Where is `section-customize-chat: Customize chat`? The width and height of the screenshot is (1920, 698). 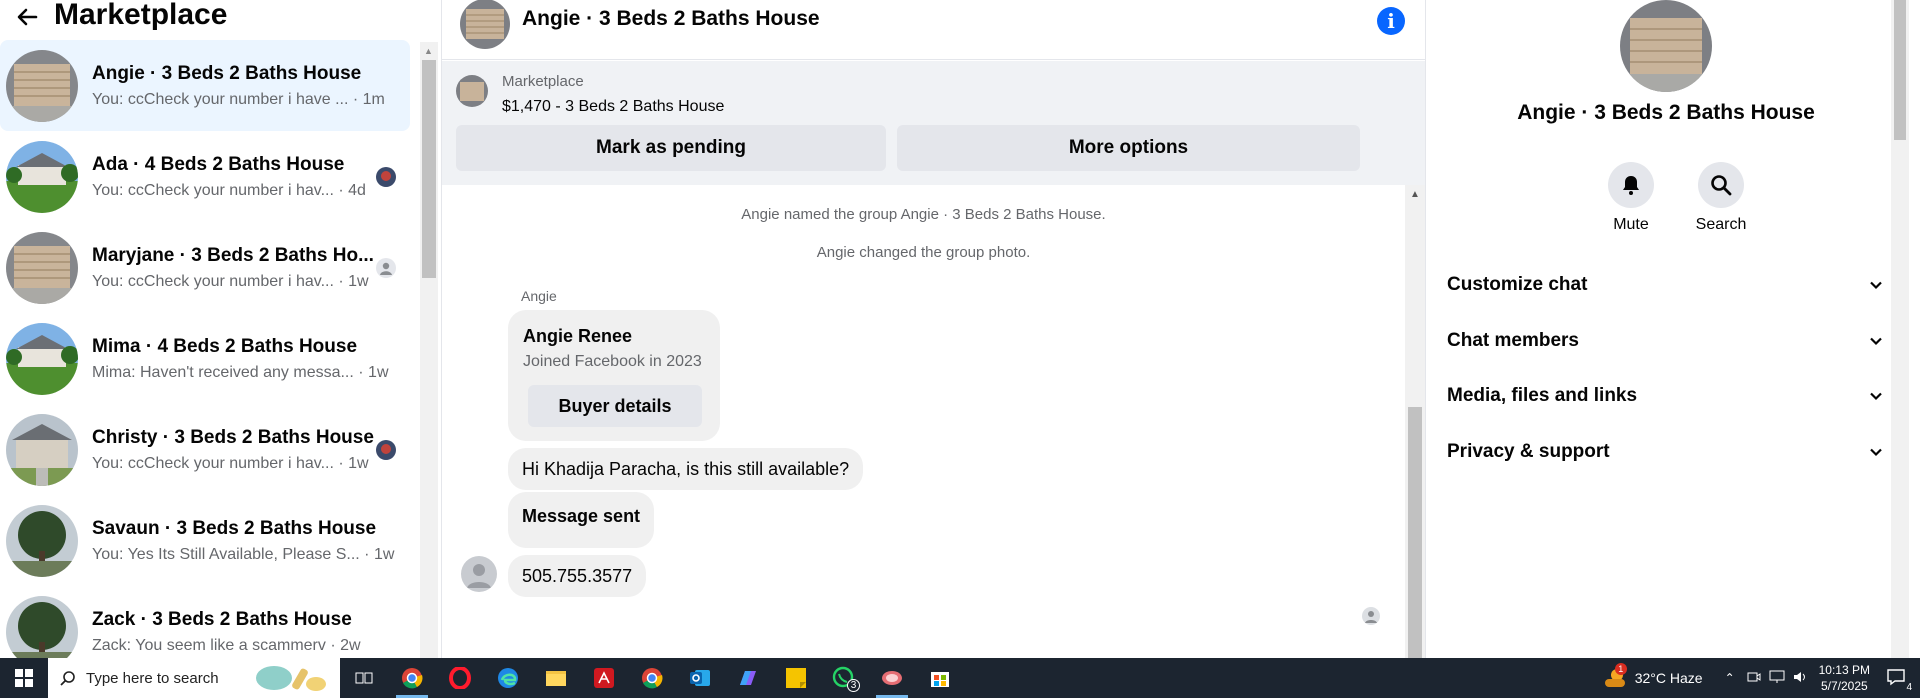 section-customize-chat: Customize chat is located at coordinates (1665, 285).